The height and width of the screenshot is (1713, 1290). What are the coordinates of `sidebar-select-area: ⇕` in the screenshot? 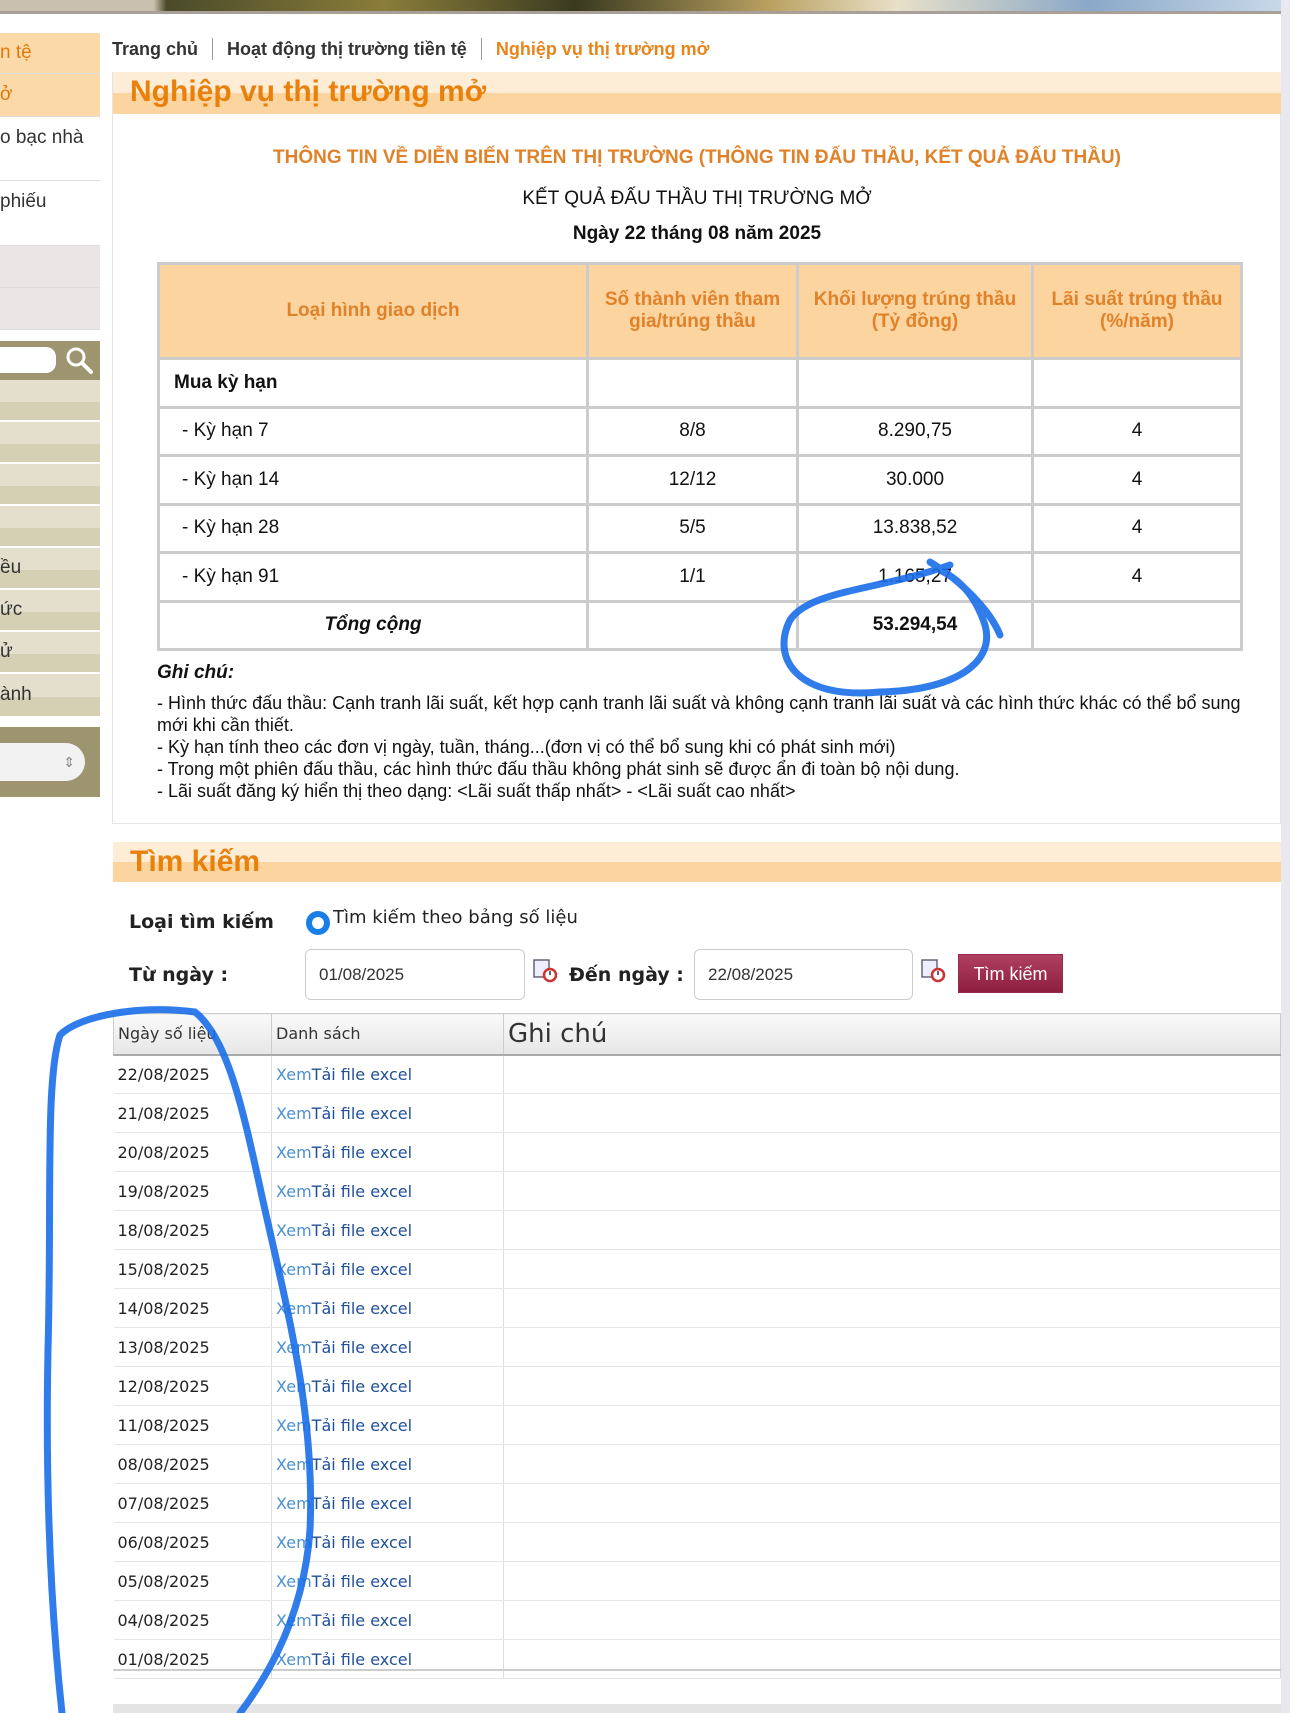 It's located at (50, 762).